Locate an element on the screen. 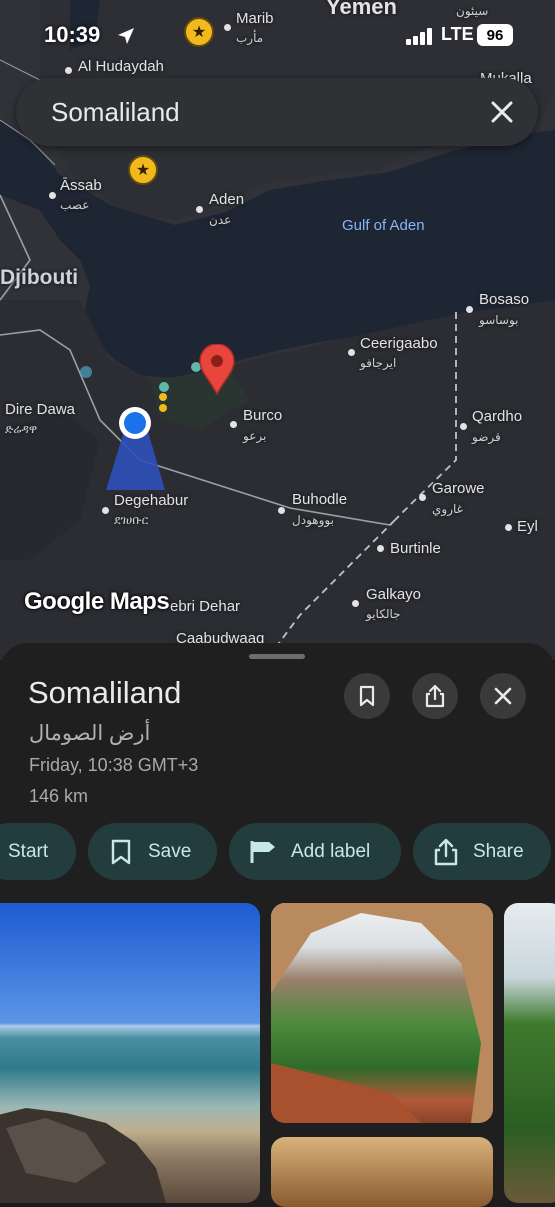 Image resolution: width=555 pixels, height=1207 pixels. status-time: 10:39 is located at coordinates (72, 34).